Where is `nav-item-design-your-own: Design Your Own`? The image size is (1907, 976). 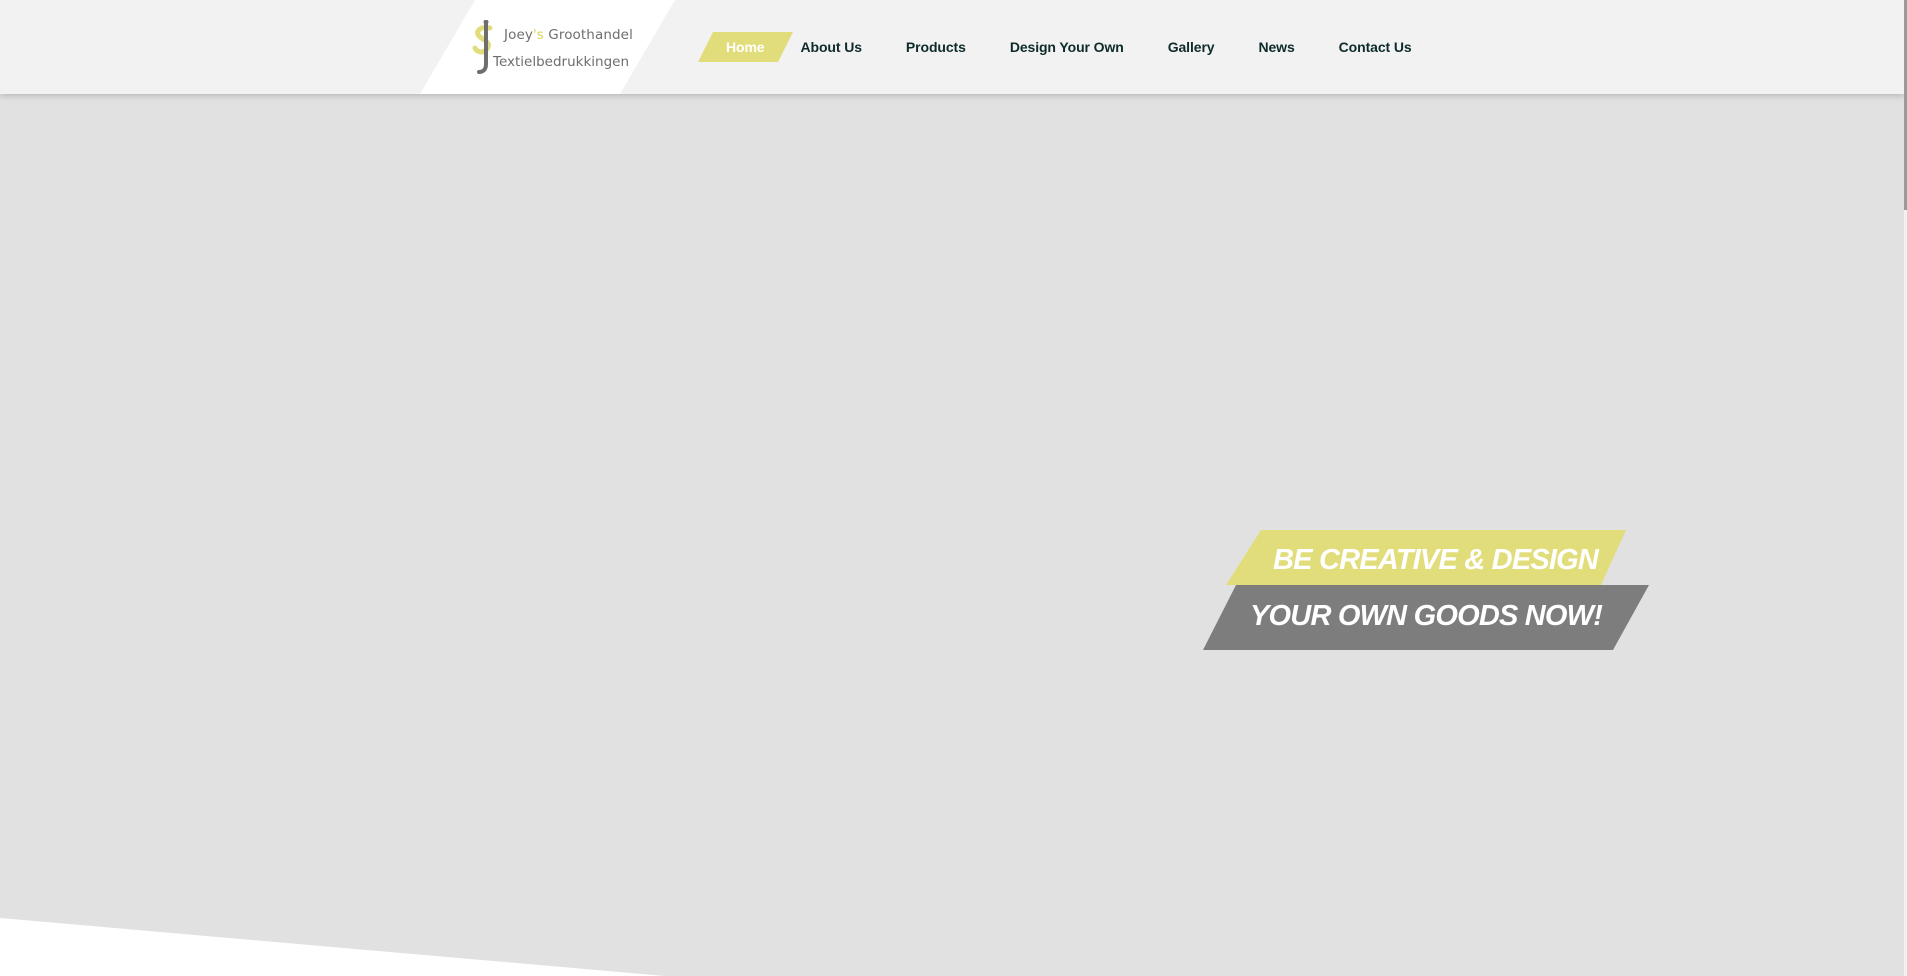 nav-item-design-your-own: Design Your Own is located at coordinates (1067, 47).